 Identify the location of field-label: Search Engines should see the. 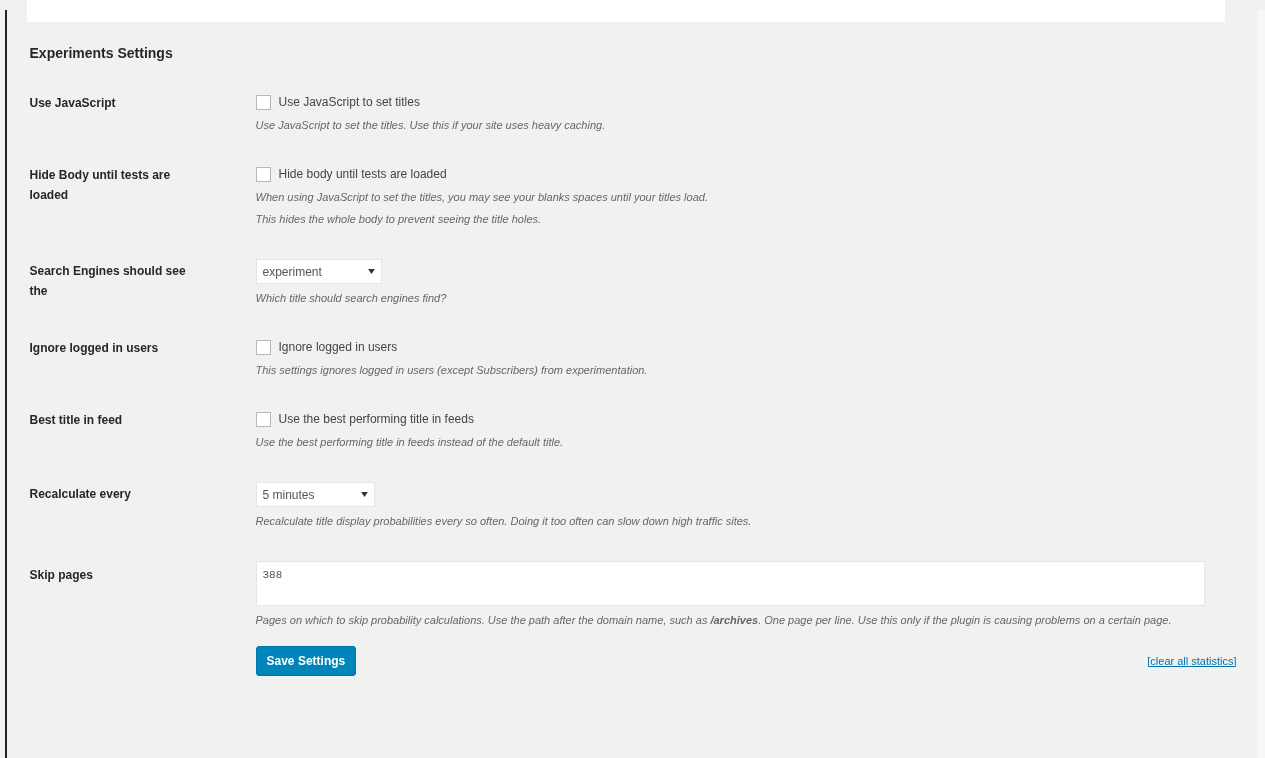
(108, 281).